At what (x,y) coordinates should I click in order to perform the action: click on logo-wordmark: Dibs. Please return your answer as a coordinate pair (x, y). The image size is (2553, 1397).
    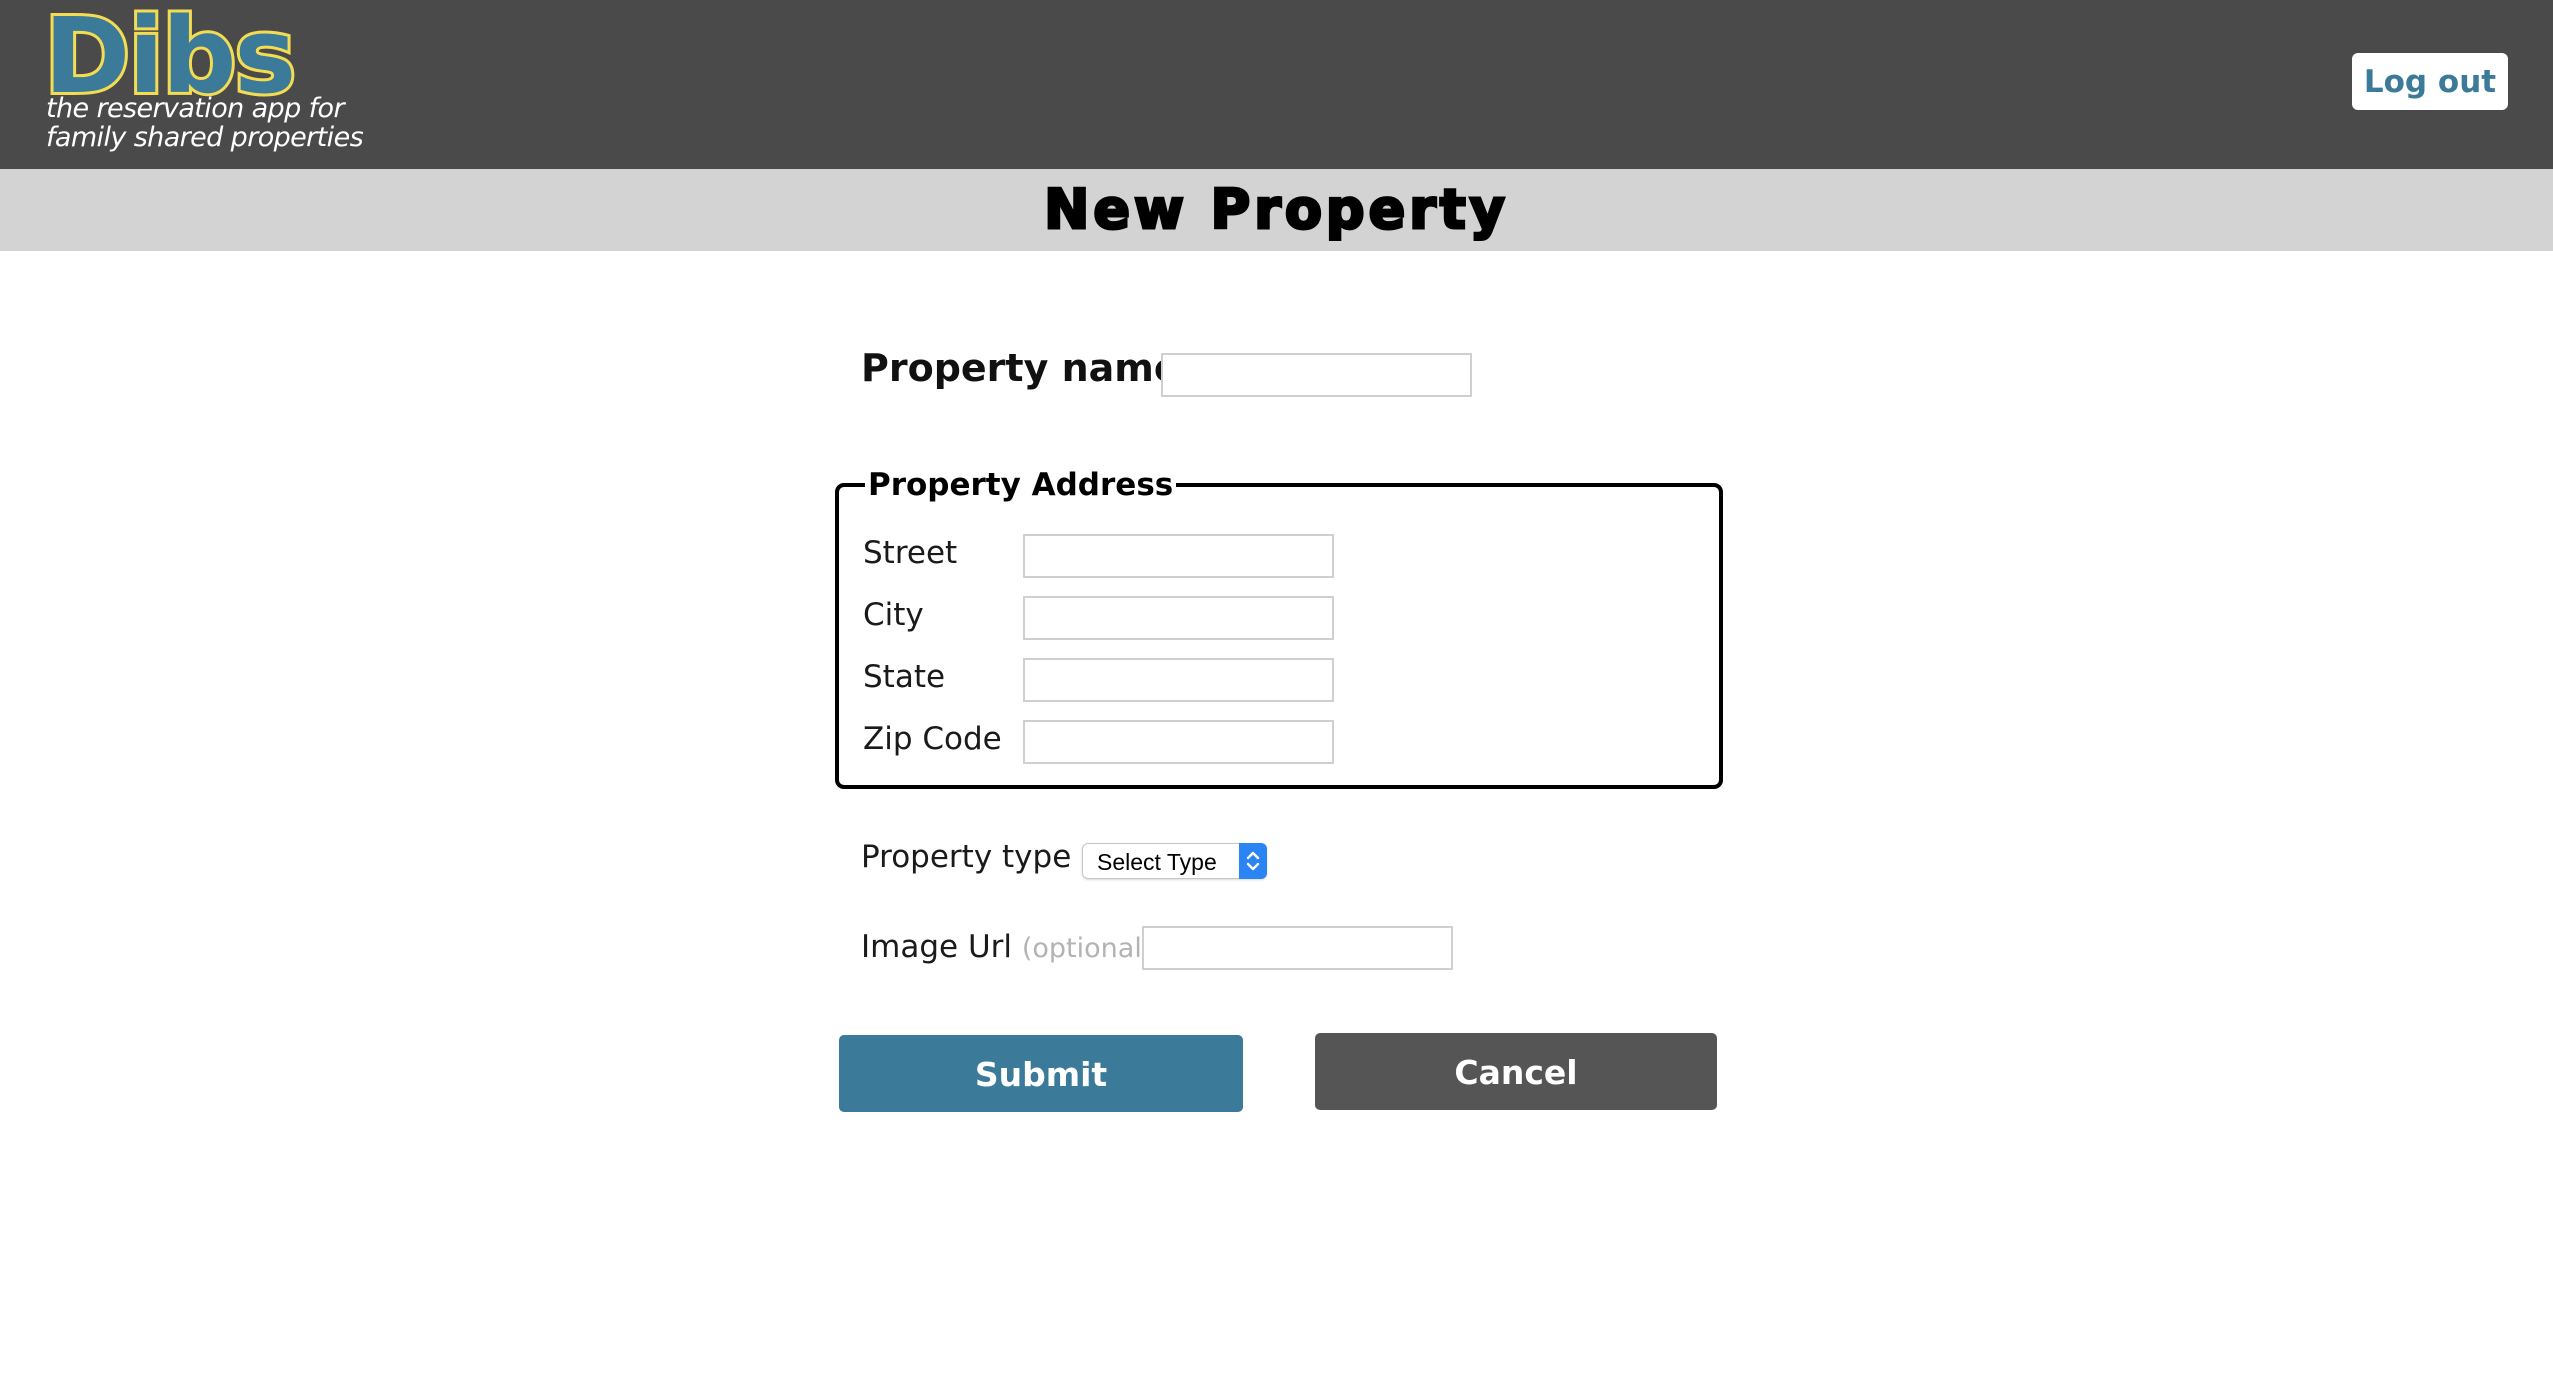
    Looking at the image, I should click on (171, 55).